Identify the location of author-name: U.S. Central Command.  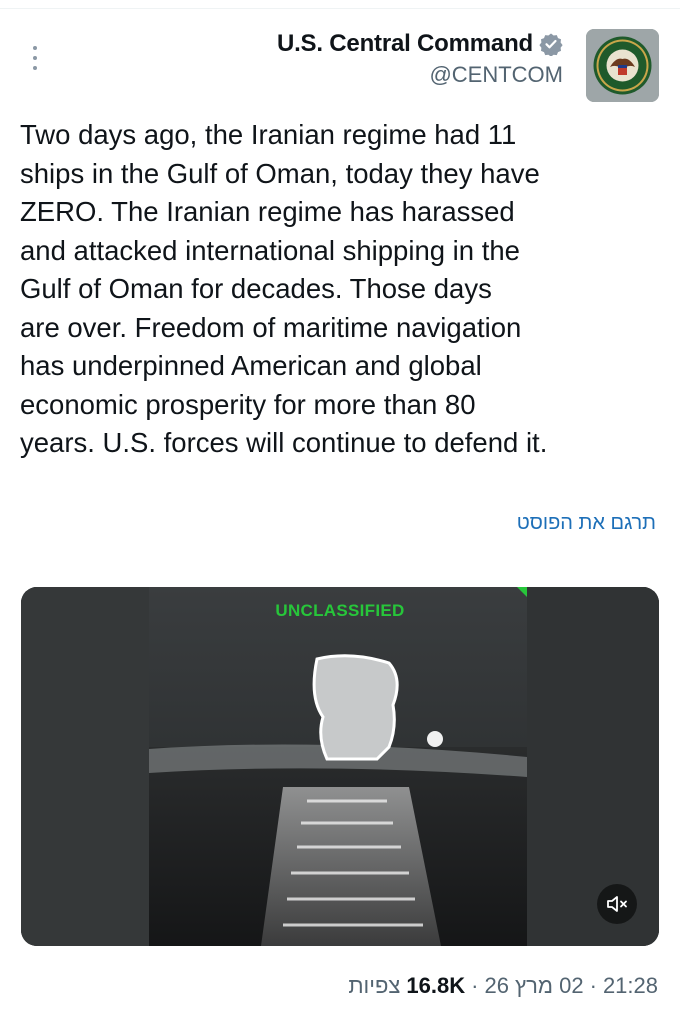
(405, 44).